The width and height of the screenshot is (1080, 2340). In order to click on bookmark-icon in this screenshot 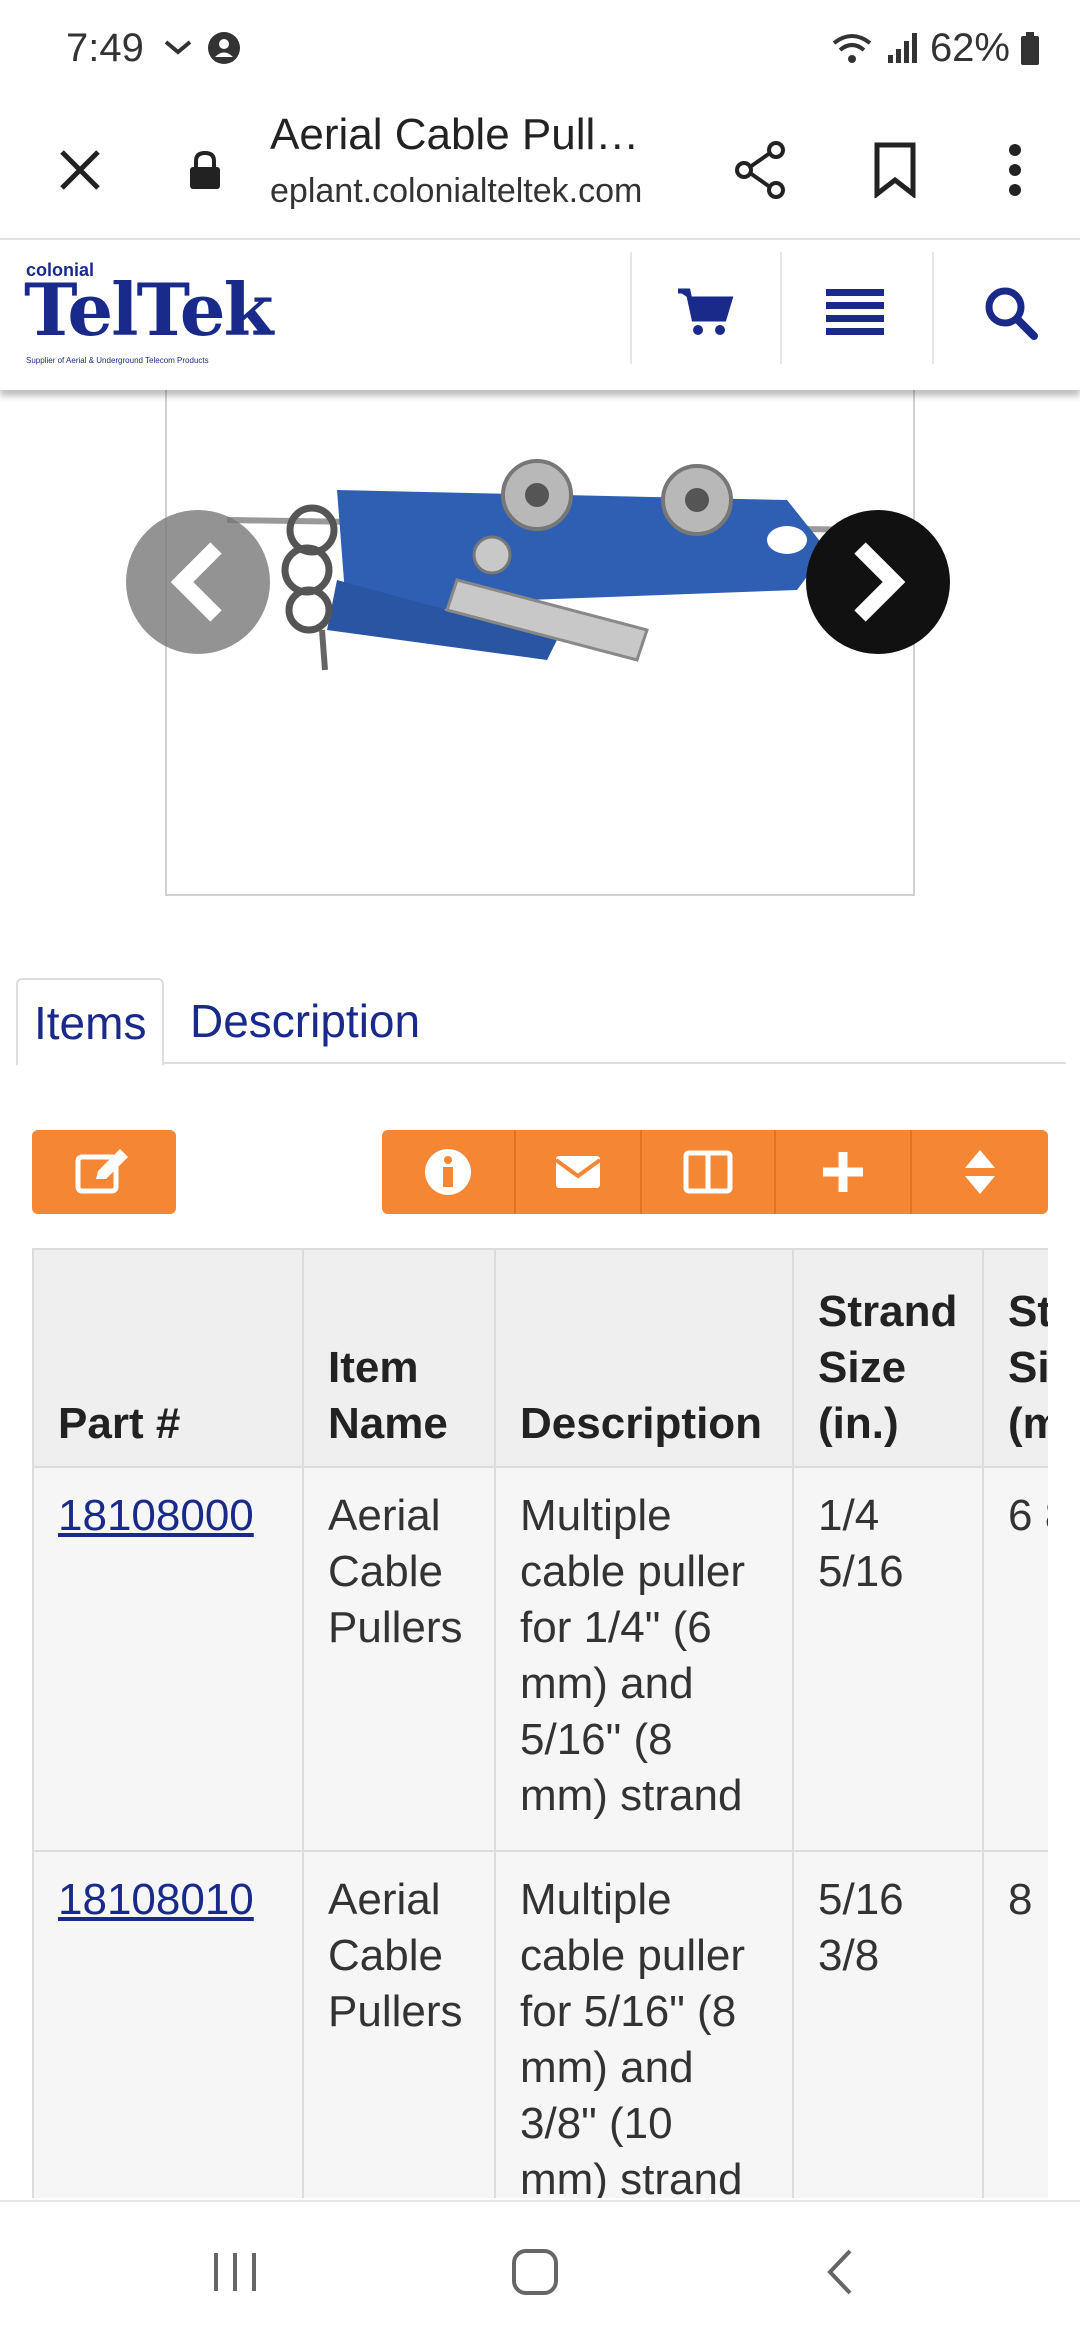, I will do `click(895, 170)`.